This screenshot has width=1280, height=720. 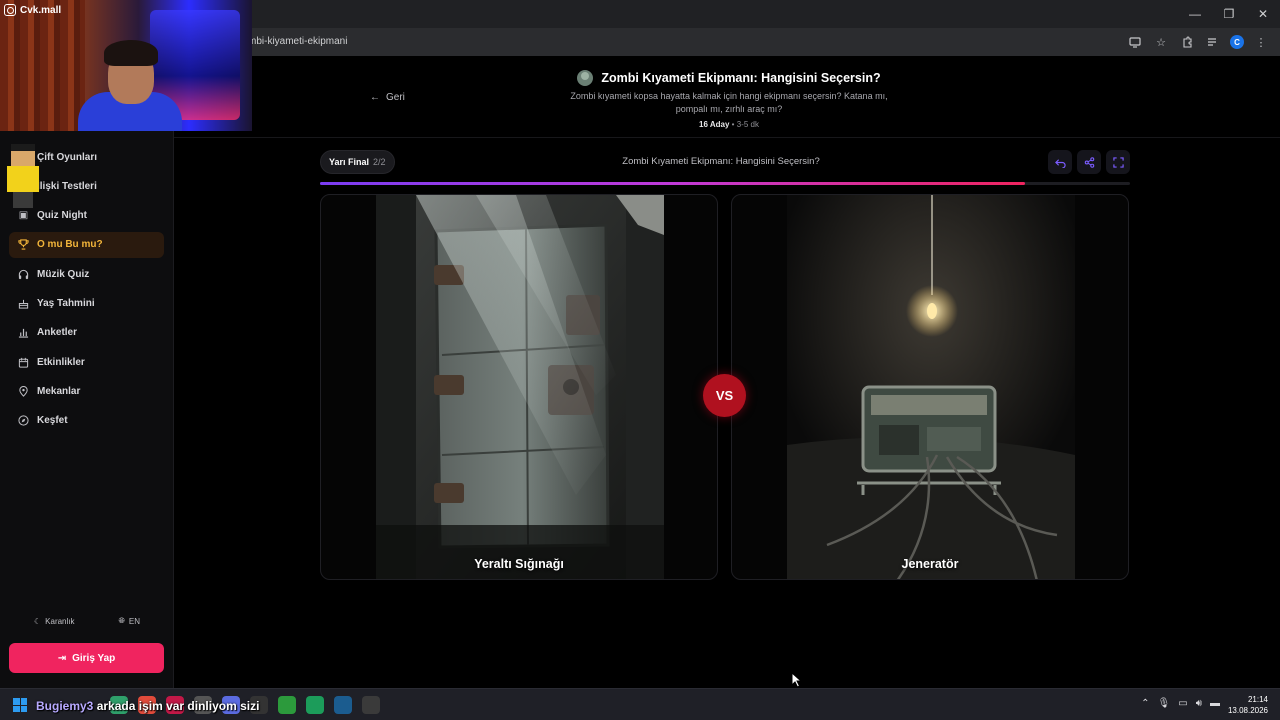 I want to click on login-icon: ⇥, so click(x=62, y=658).